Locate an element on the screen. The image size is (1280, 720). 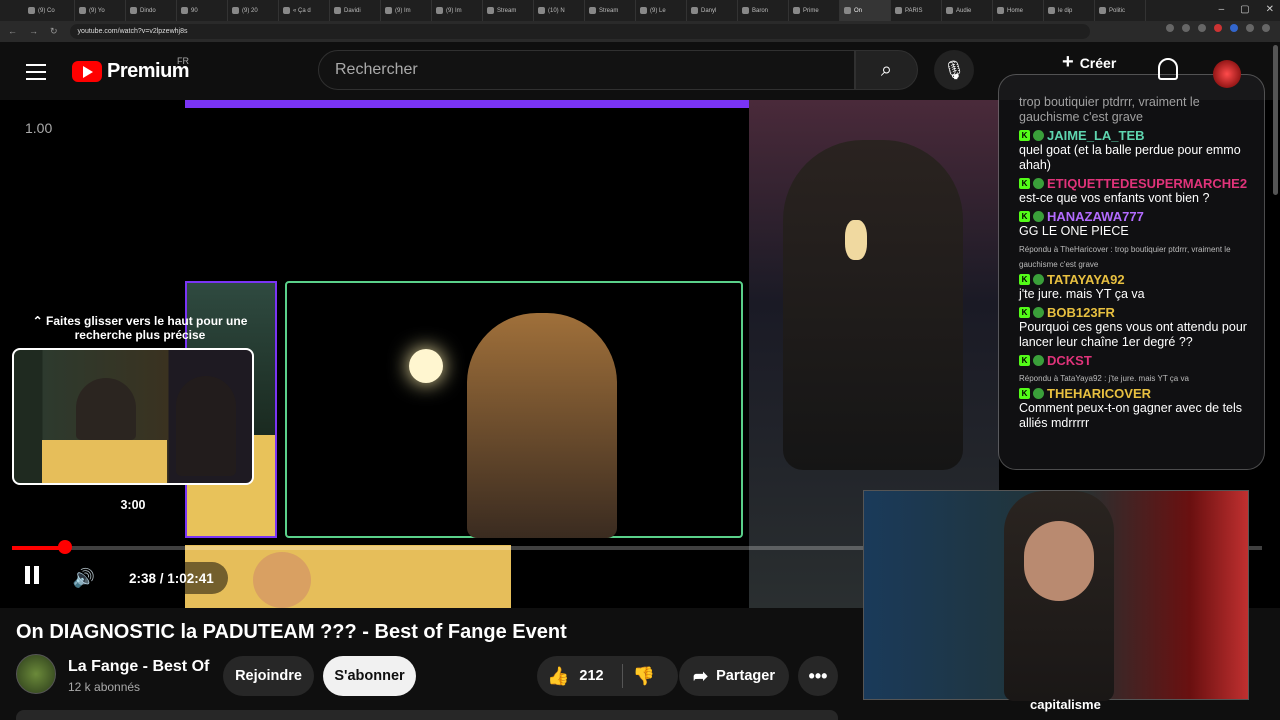
description-box is located at coordinates (427, 715).